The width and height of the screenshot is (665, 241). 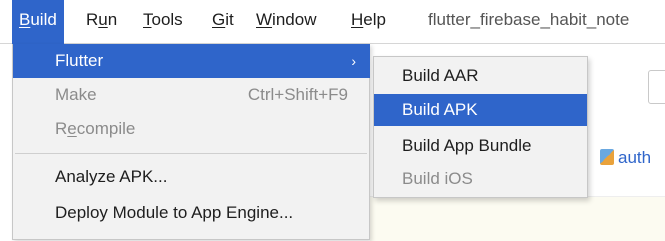 I want to click on submenu-item-build-app-bundle: Build App Bundle, so click(x=480, y=146).